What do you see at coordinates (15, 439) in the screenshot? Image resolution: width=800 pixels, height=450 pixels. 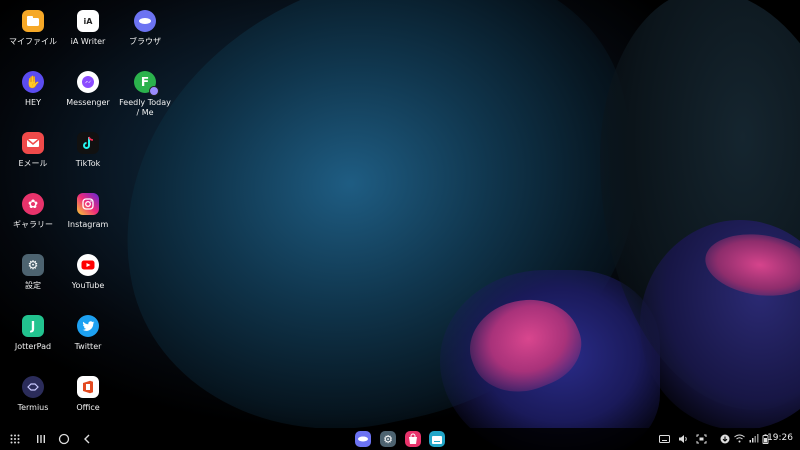 I see `app-grid-icon` at bounding box center [15, 439].